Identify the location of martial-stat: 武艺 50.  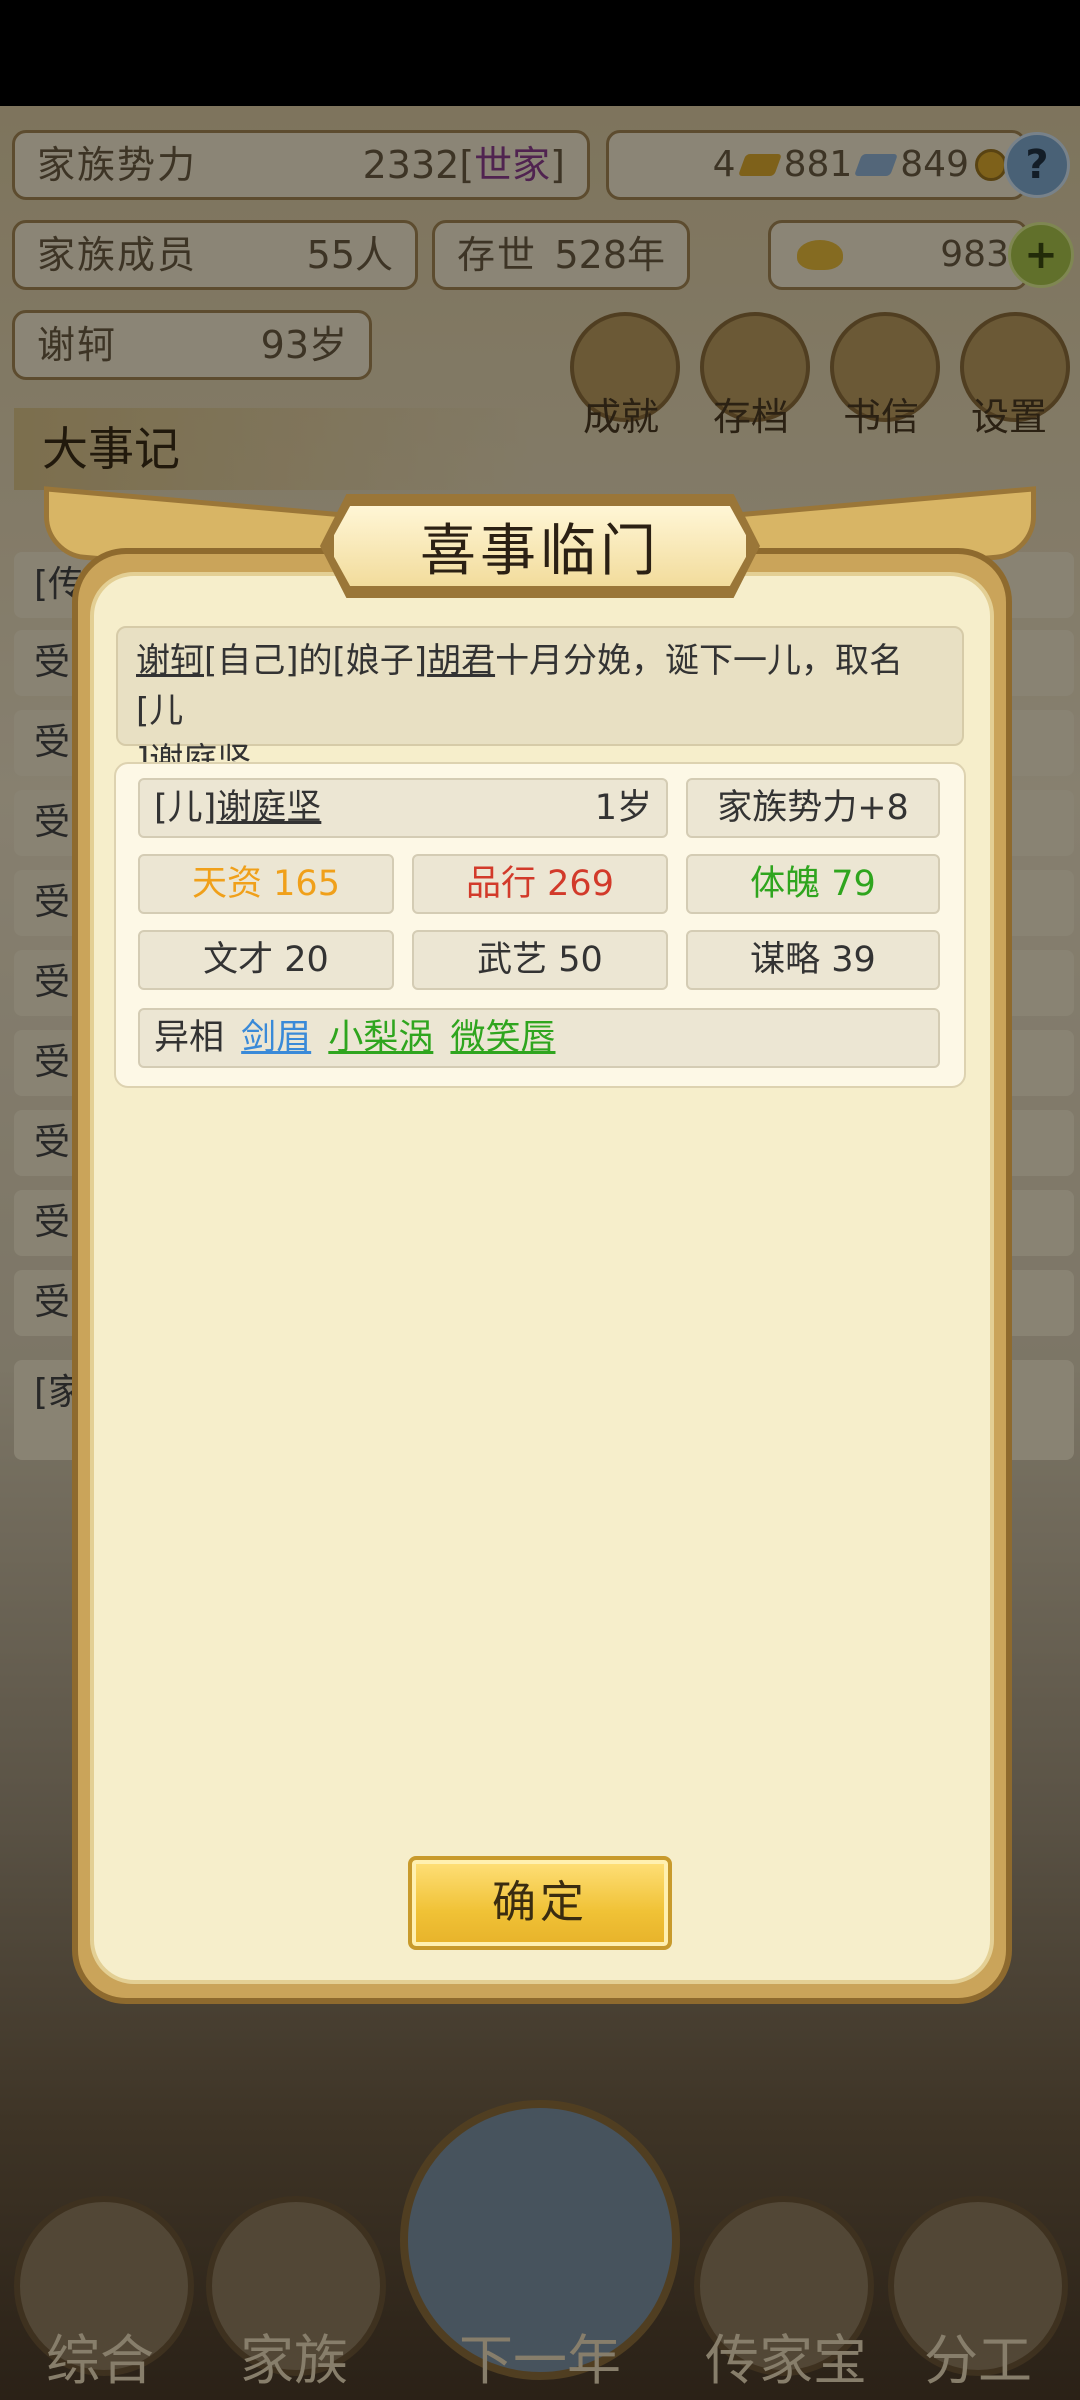
(540, 960).